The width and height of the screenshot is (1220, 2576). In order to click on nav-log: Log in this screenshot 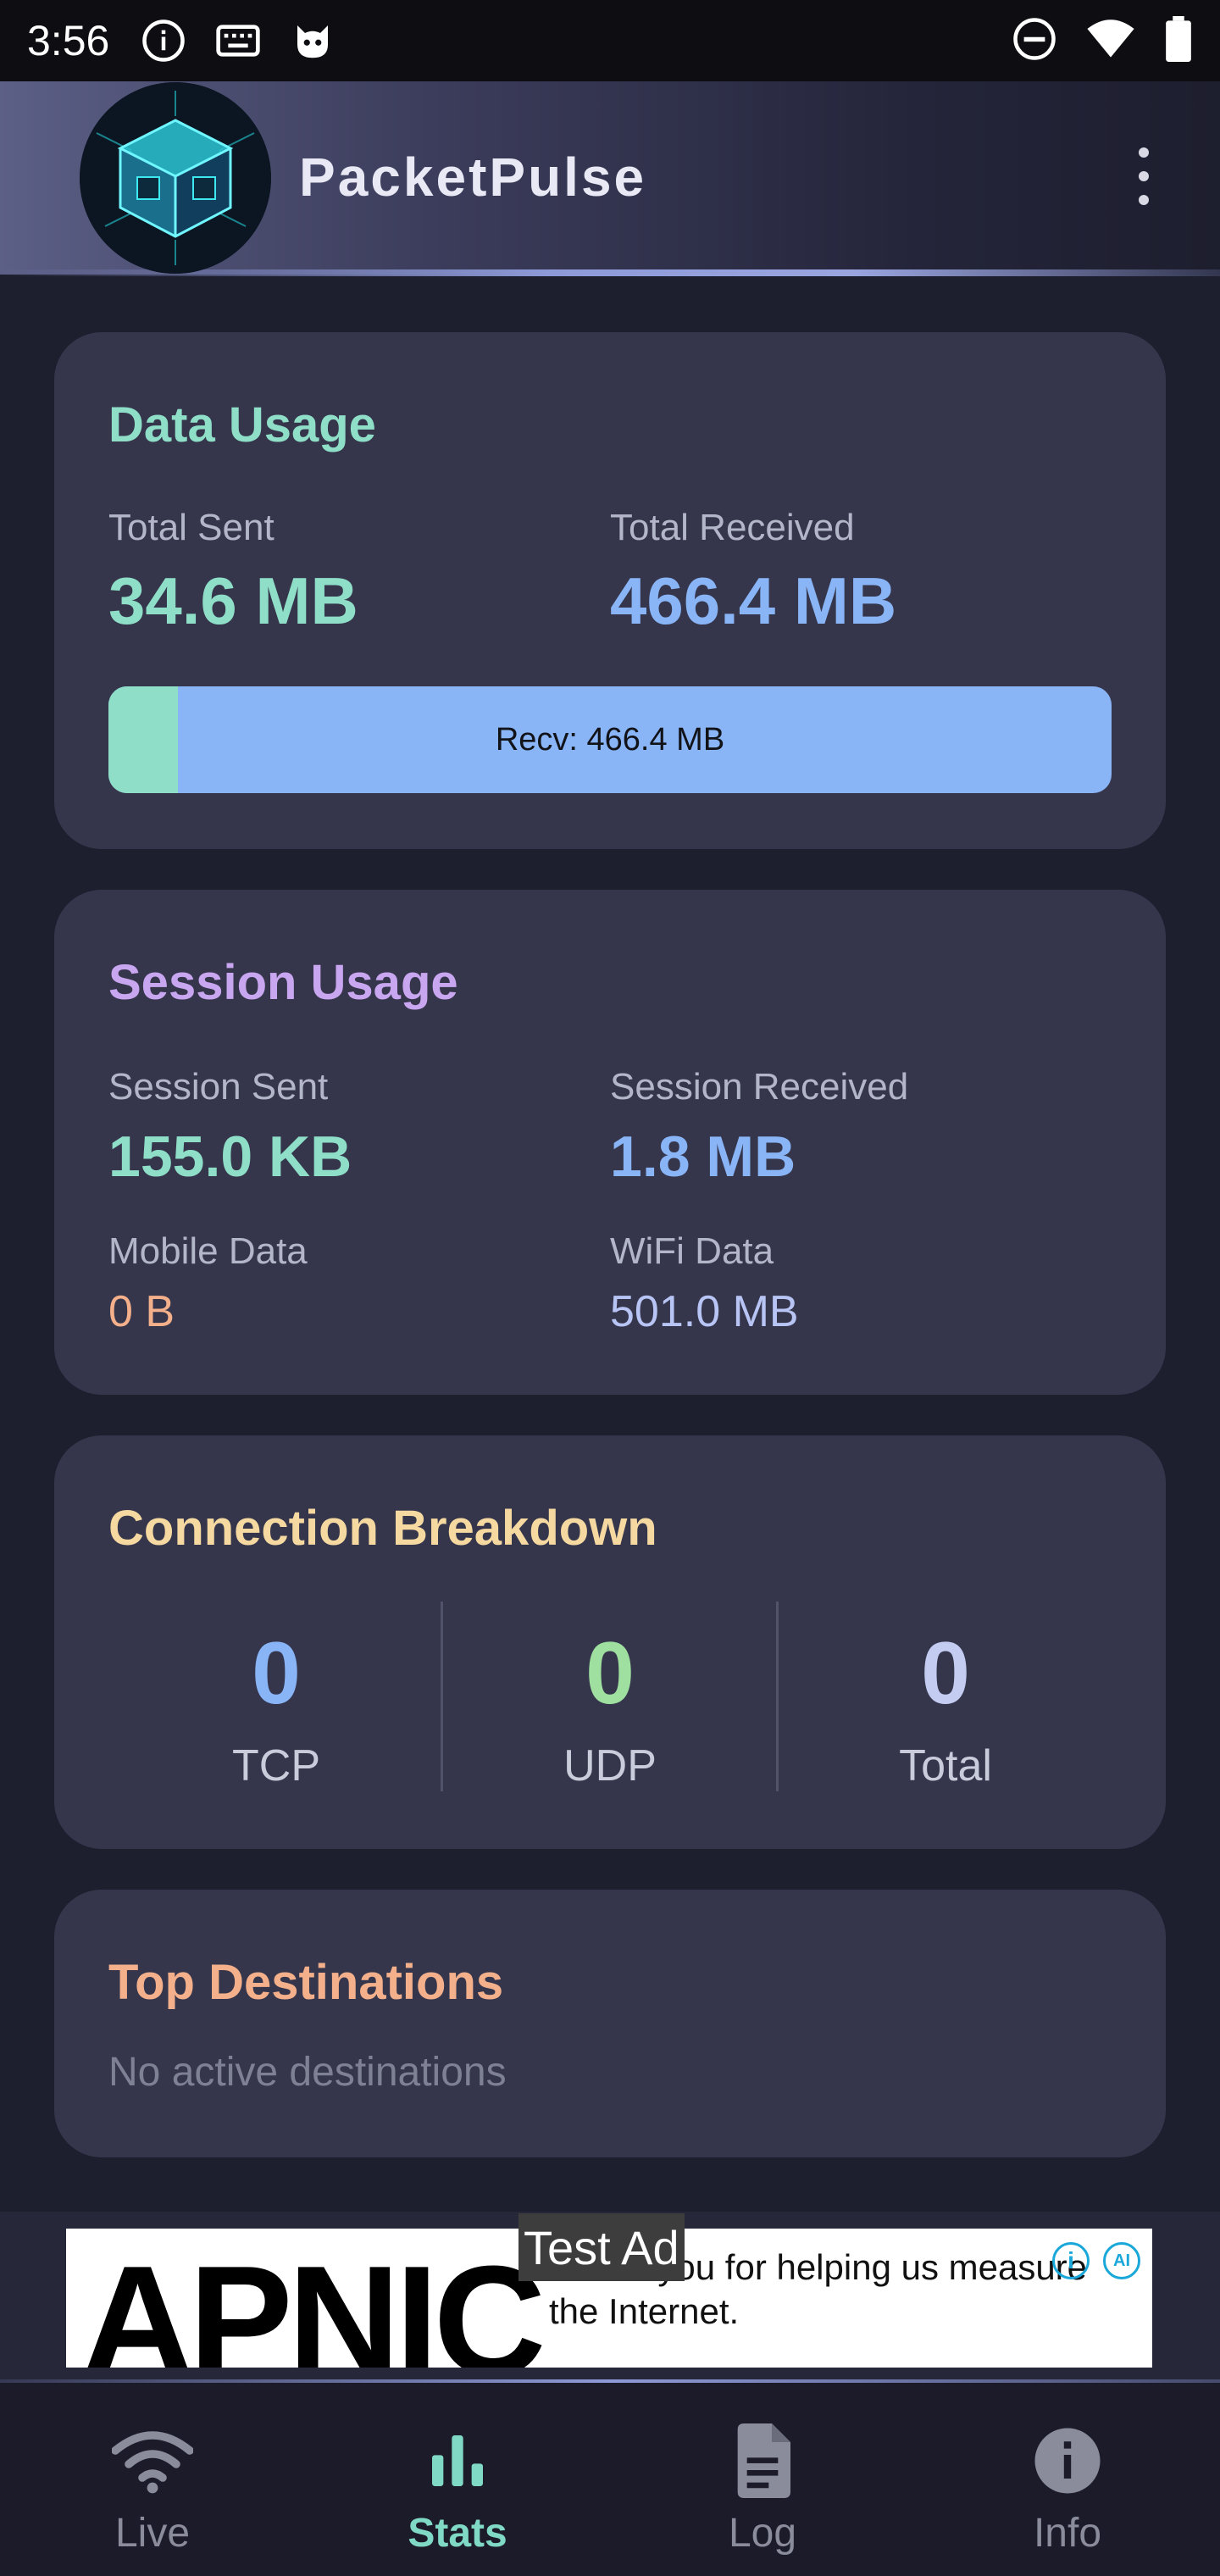, I will do `click(762, 2479)`.